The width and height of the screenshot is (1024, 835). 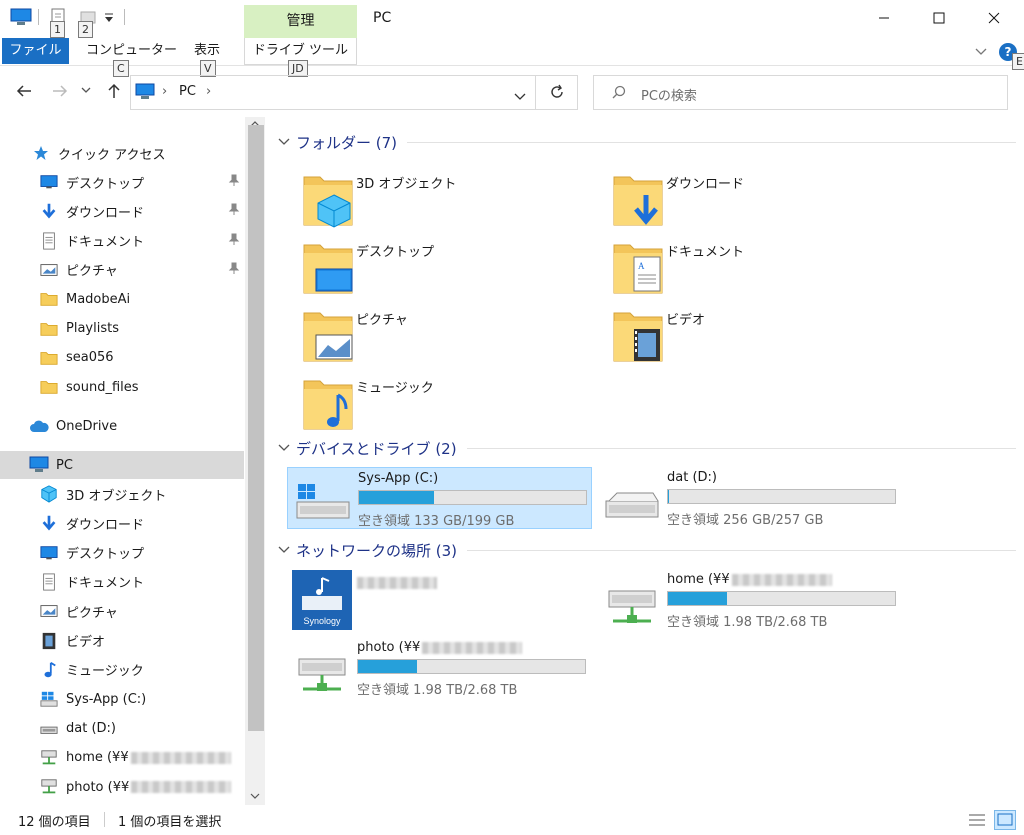 What do you see at coordinates (86, 91) in the screenshot?
I see `recent-locations-button` at bounding box center [86, 91].